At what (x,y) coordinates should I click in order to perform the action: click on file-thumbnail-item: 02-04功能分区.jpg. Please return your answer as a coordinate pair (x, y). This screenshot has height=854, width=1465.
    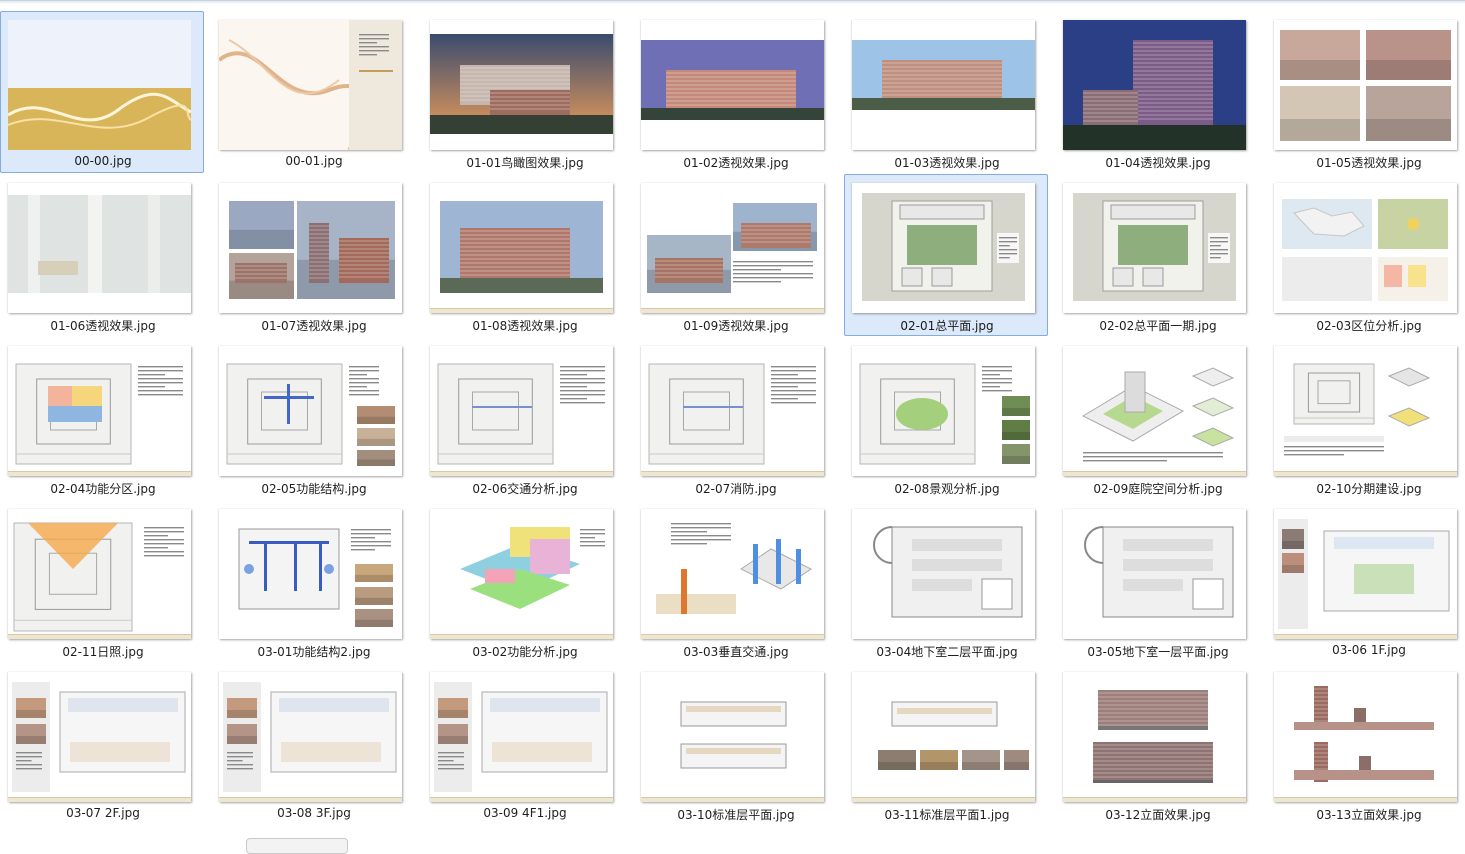
    Looking at the image, I should click on (102, 418).